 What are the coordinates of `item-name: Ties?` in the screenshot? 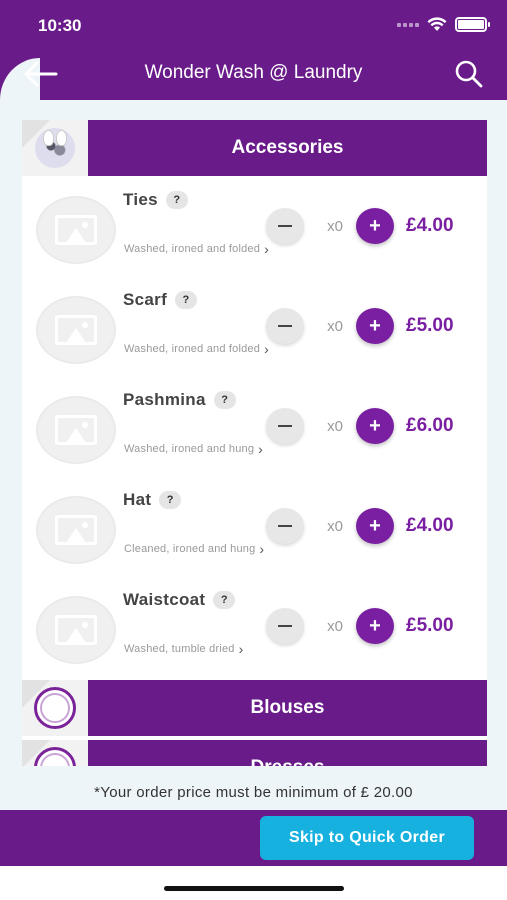 It's located at (155, 200).